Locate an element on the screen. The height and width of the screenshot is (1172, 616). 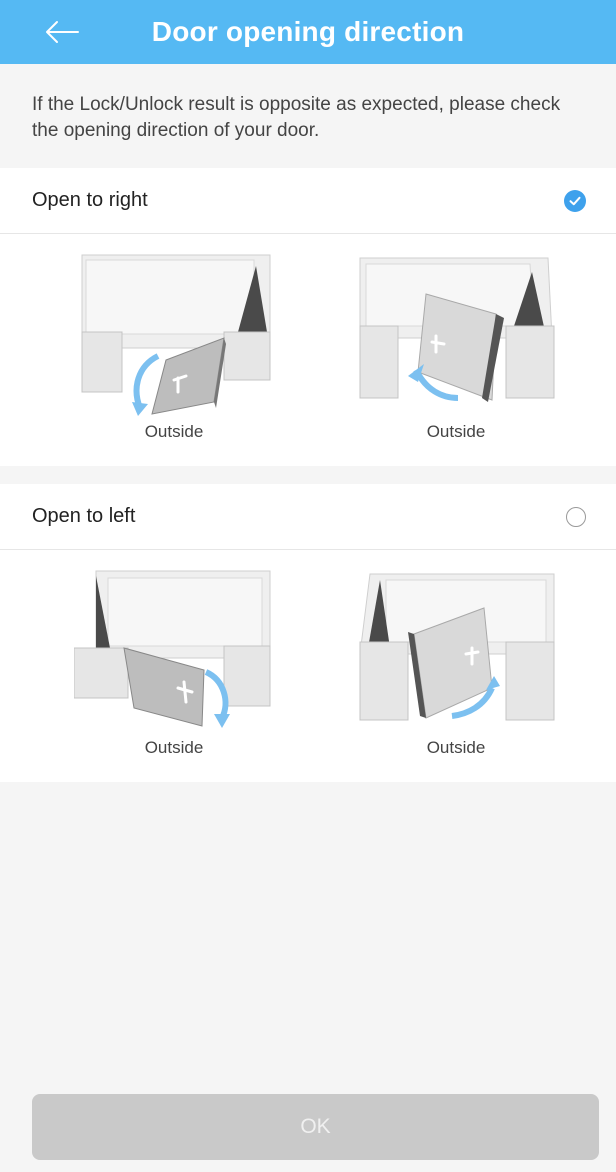
back-button is located at coordinates (62, 32).